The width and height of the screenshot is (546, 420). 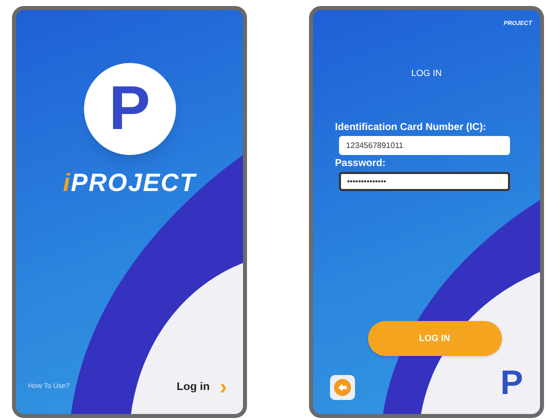 I want to click on back-button, so click(x=342, y=387).